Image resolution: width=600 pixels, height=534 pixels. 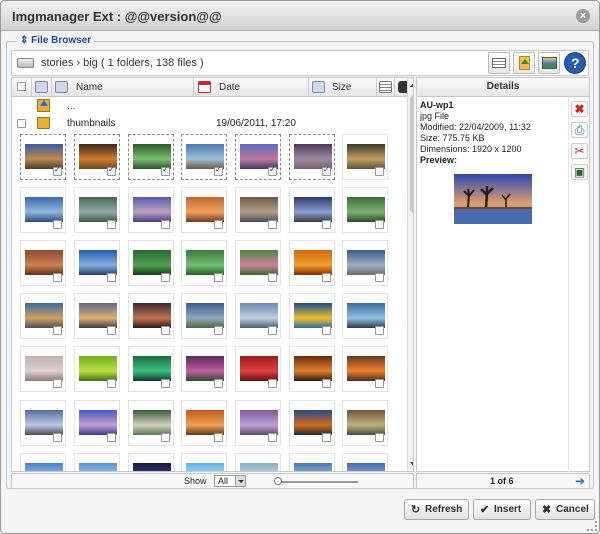 I want to click on insert-button: ✔ Insert, so click(x=502, y=509).